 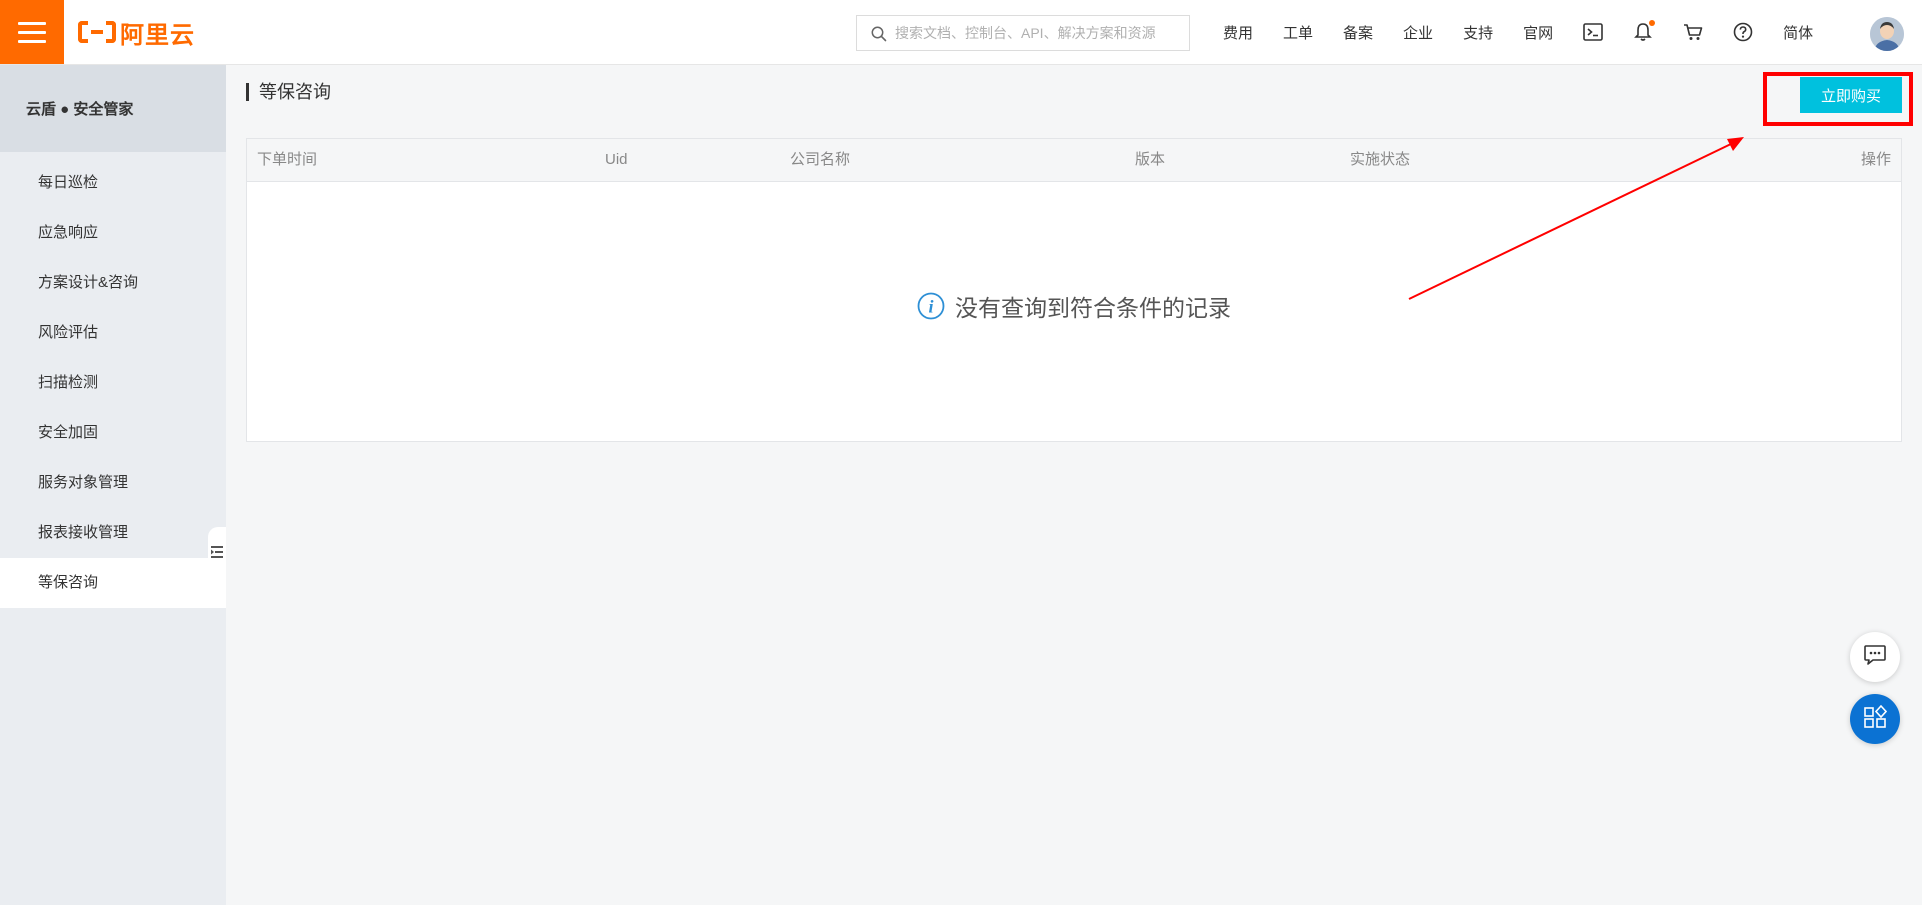 I want to click on menu-icon, so click(x=32, y=32).